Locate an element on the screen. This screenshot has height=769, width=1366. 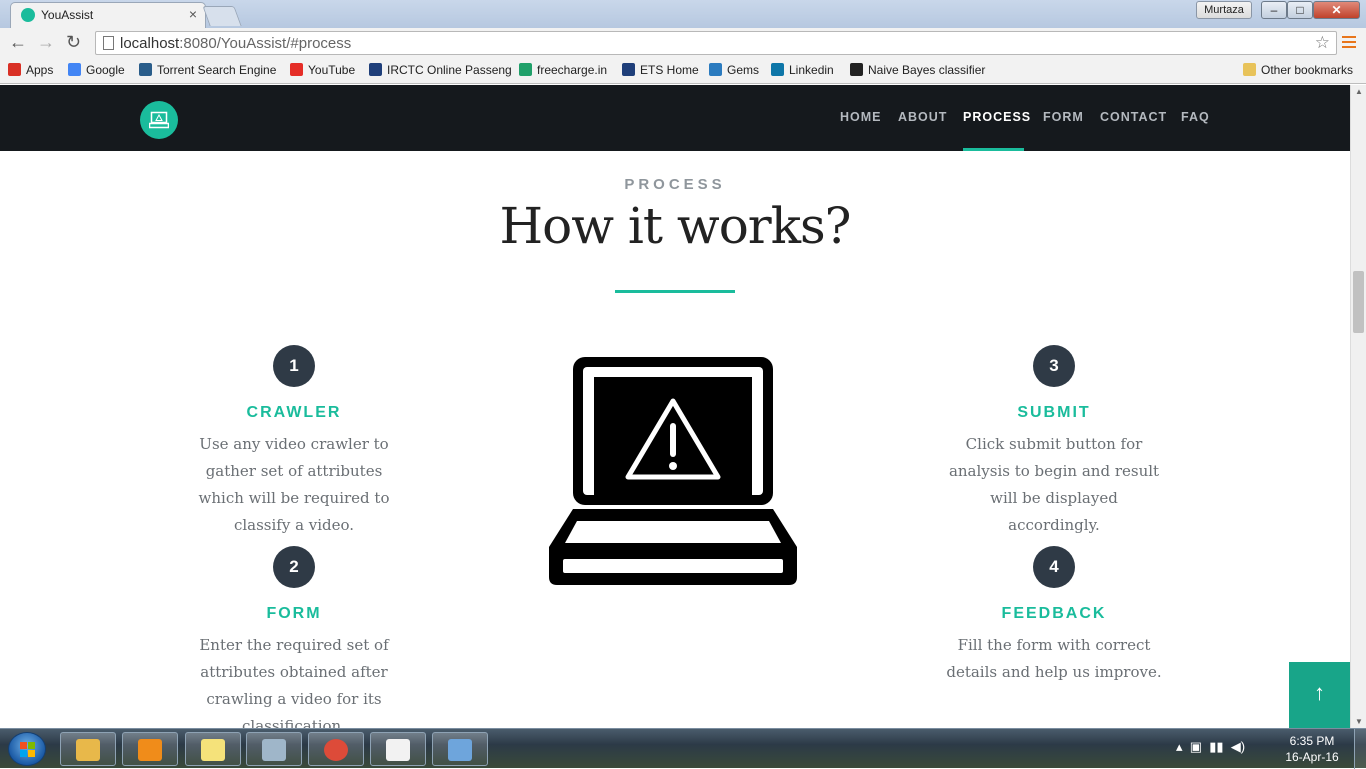
nav-form: FORM is located at coordinates (1063, 117).